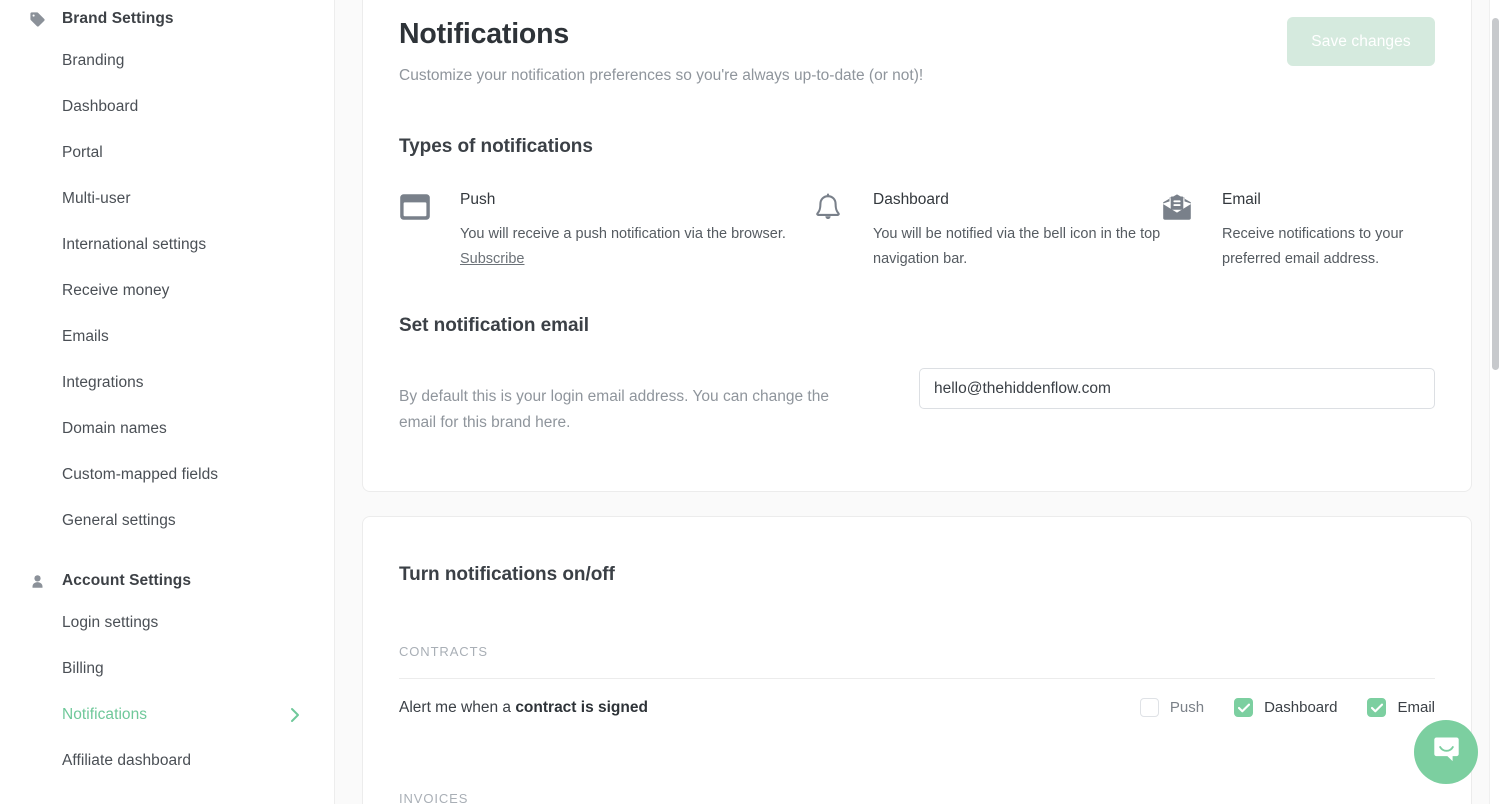 This screenshot has width=1500, height=804. Describe the element at coordinates (917, 707) in the screenshot. I see `preference-row-contract-signed: Alert me when a contract is signed Push` at that location.